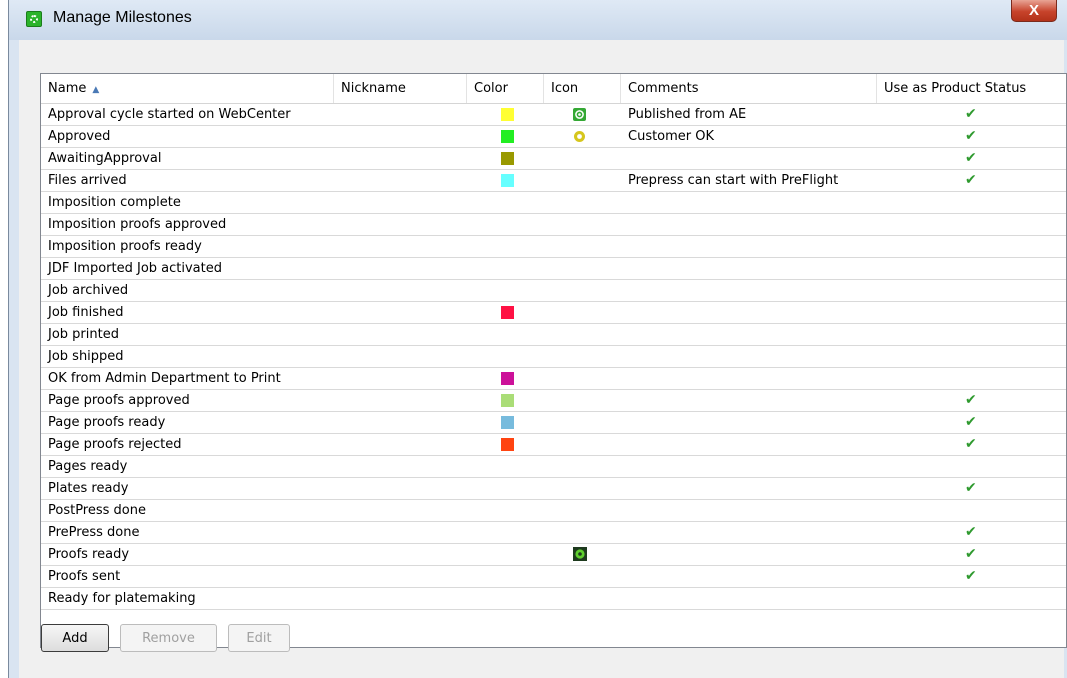 The image size is (1067, 678). What do you see at coordinates (86, 356) in the screenshot?
I see `milestone-name: Job shipped` at bounding box center [86, 356].